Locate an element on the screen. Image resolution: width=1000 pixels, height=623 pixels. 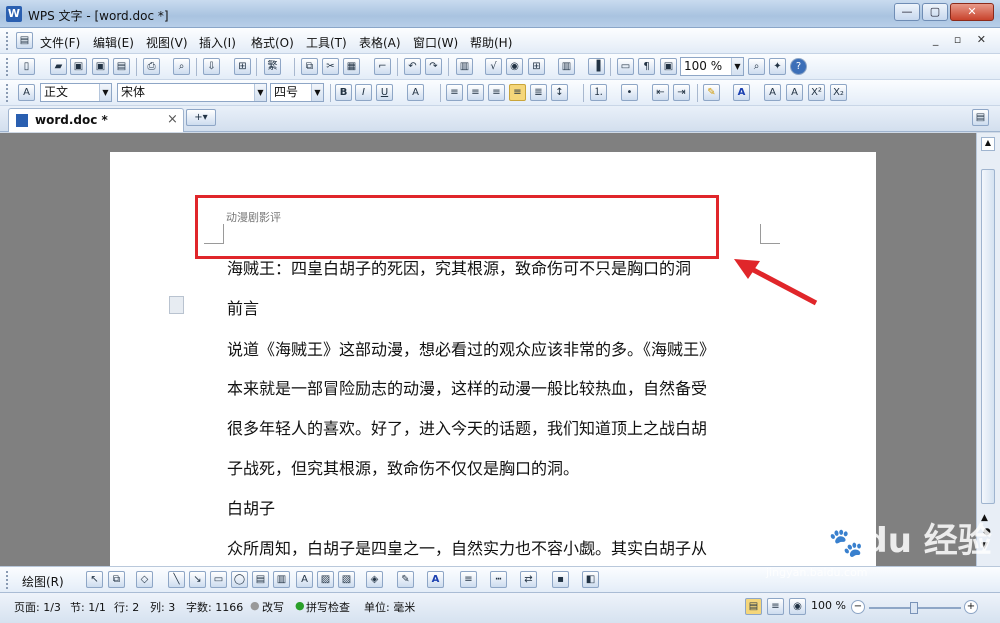
menu-tools: 工具(T) is located at coordinates (326, 42).